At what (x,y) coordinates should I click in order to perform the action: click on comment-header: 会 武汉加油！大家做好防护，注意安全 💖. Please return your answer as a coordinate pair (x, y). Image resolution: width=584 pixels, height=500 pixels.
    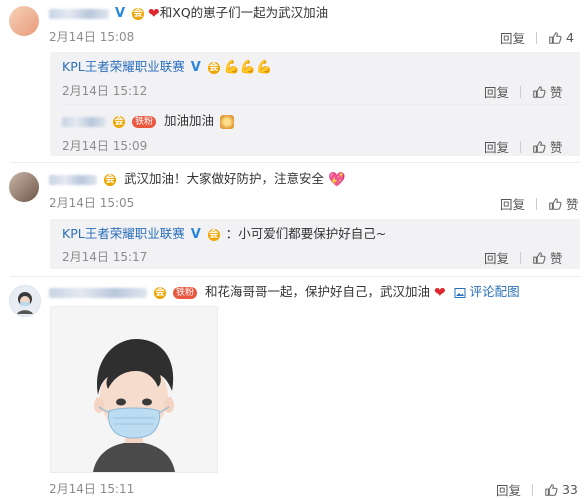
    Looking at the image, I should click on (197, 179).